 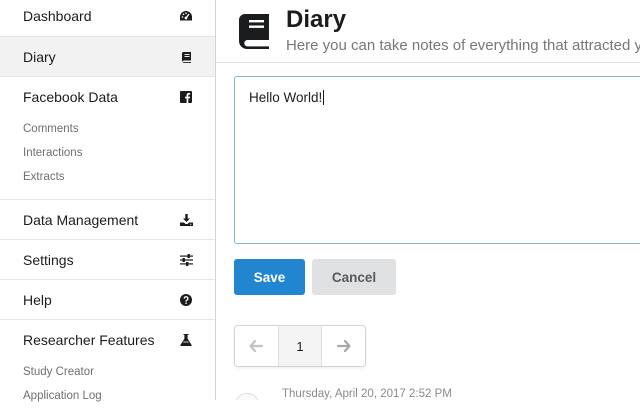 I want to click on next-page-button, so click(x=343, y=346).